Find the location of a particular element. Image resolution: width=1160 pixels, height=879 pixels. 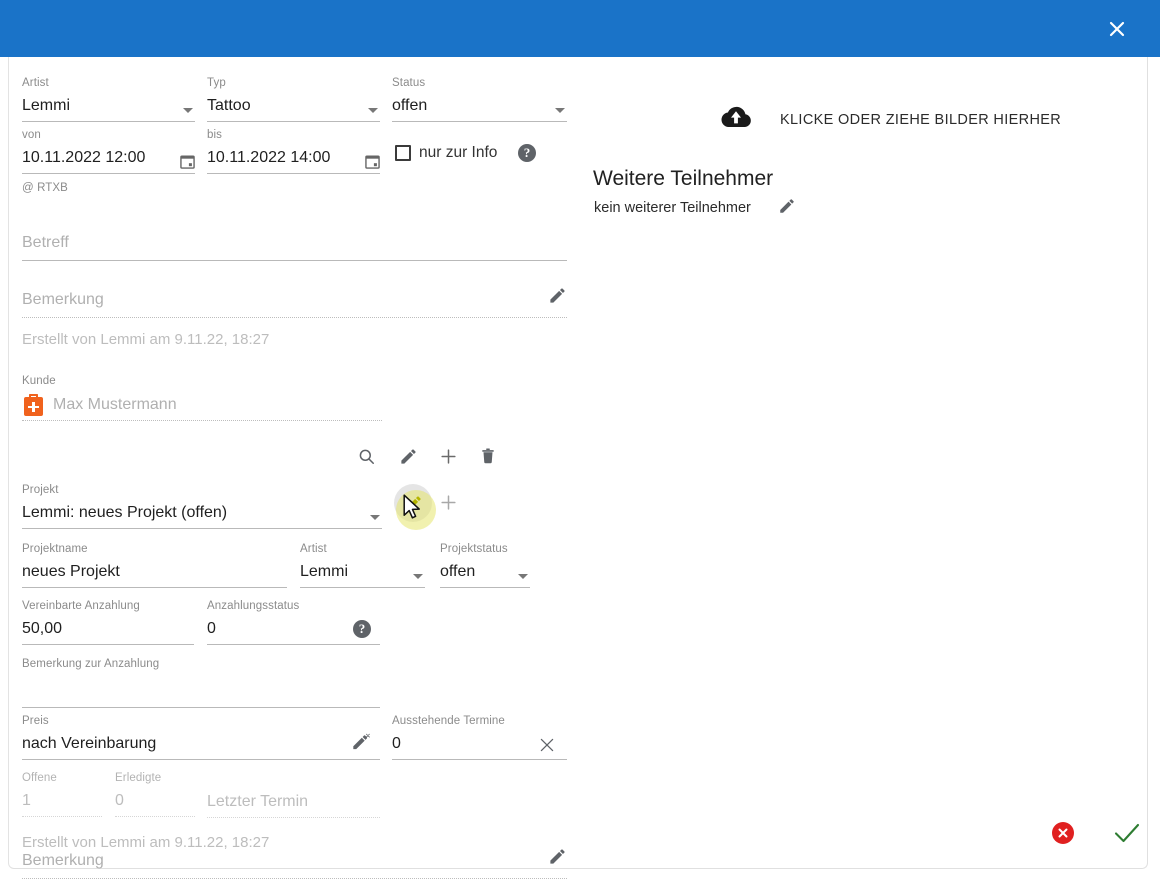

appointment-created-text: Erstellt von Lemmi am 9.11.22, 18:27 is located at coordinates (146, 339).